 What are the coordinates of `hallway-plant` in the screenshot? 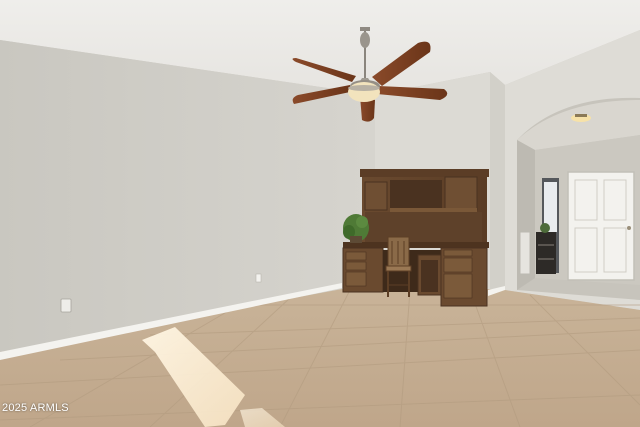 It's located at (545, 228).